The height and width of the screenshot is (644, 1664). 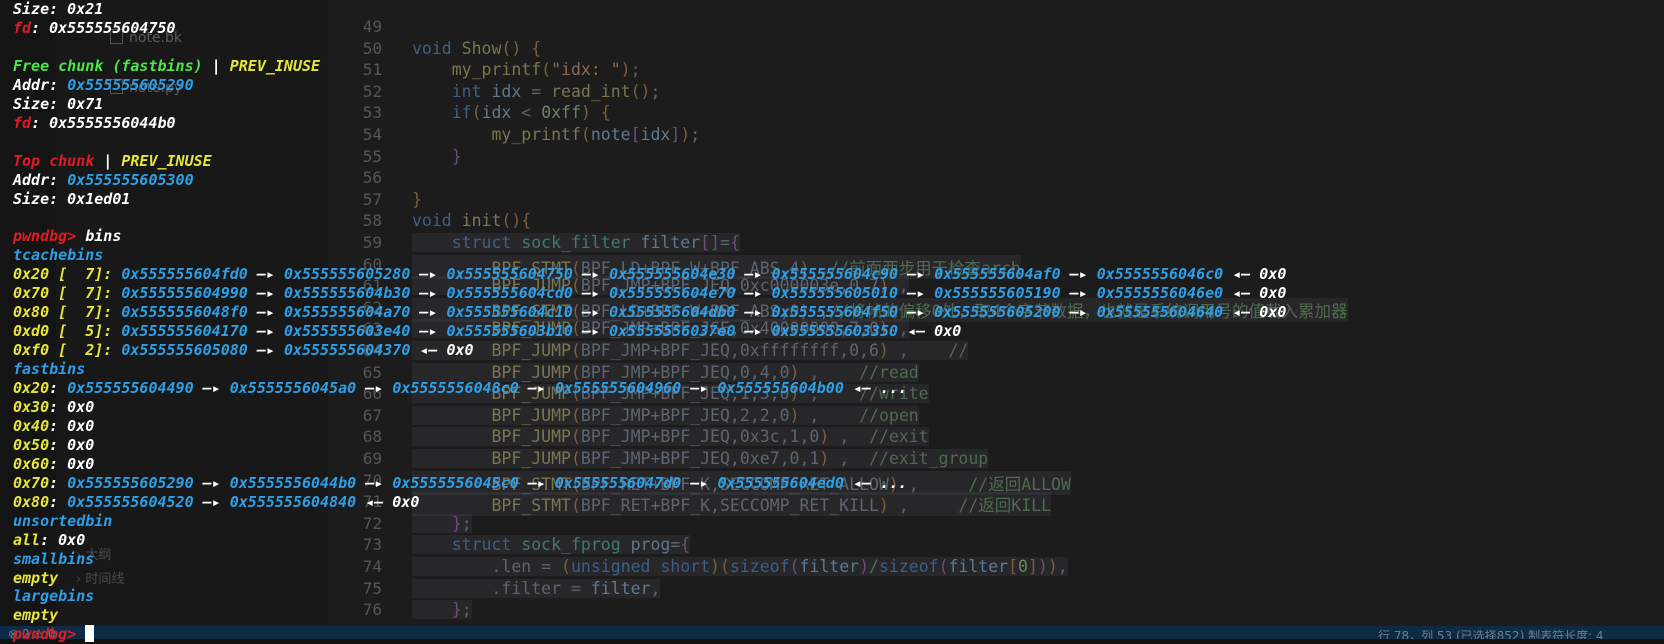 I want to click on terminal-line: Addr: 0x555555605290, so click(x=103, y=85).